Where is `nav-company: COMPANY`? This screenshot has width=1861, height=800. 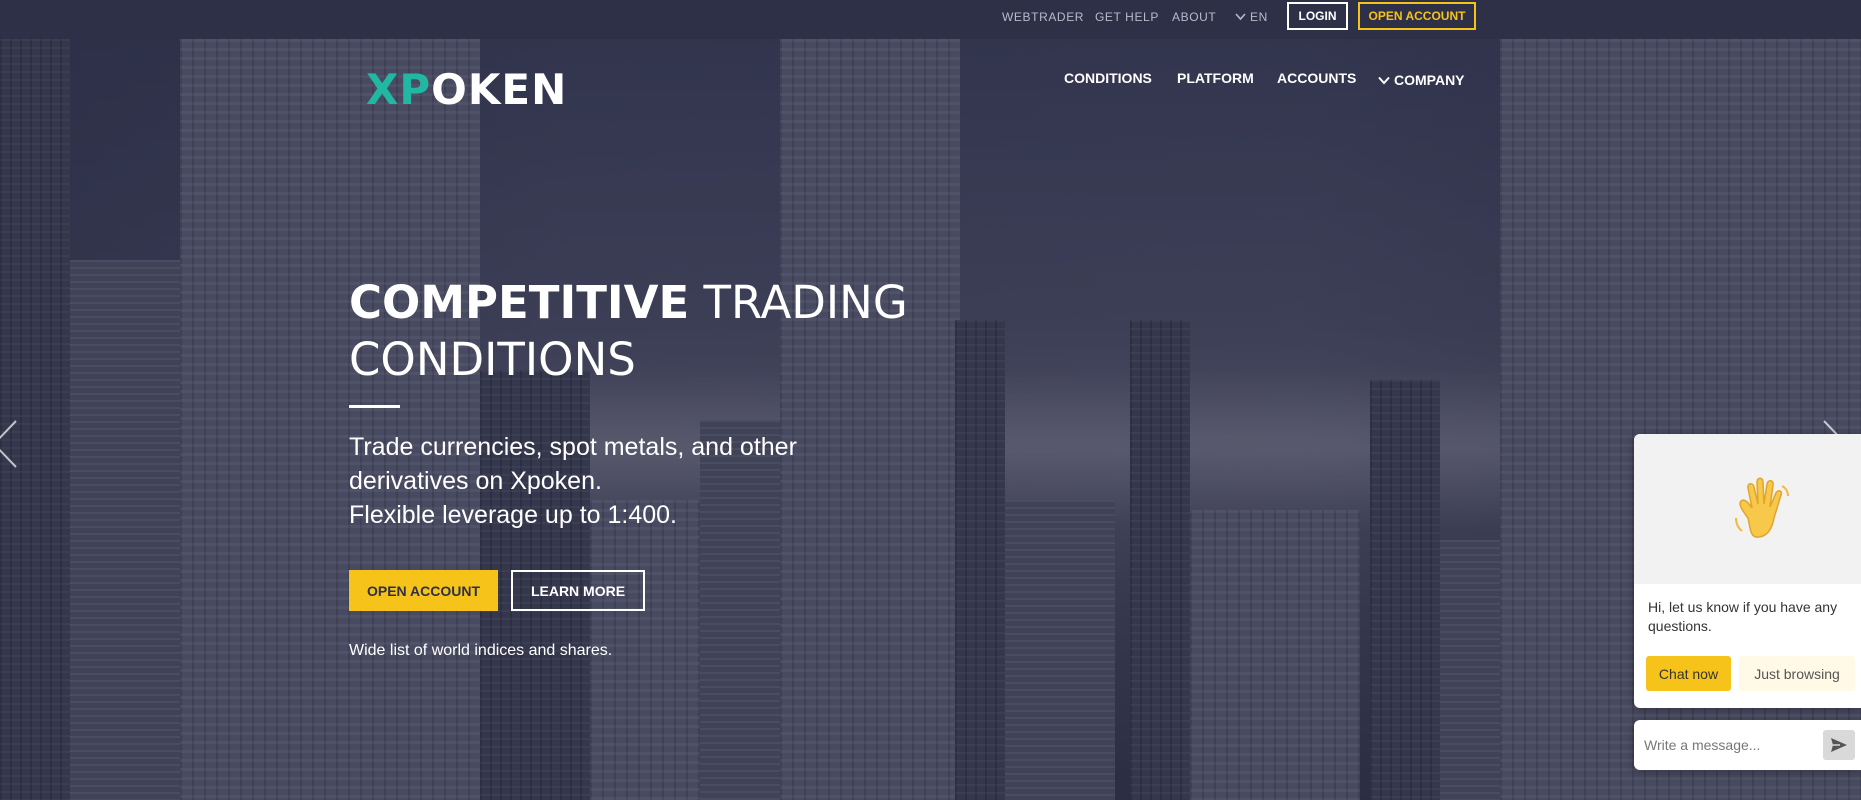 nav-company: COMPANY is located at coordinates (1421, 80).